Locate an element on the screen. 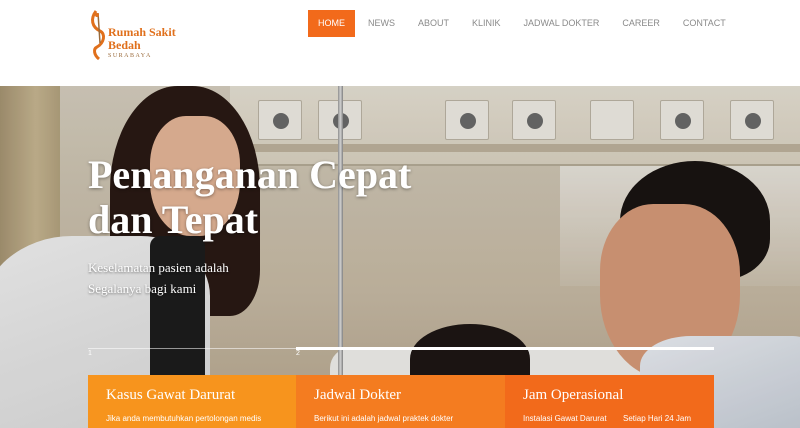 The image size is (800, 428). hospital-logo: Rumah Sakit Bedah SURABAYA is located at coordinates (143, 35).